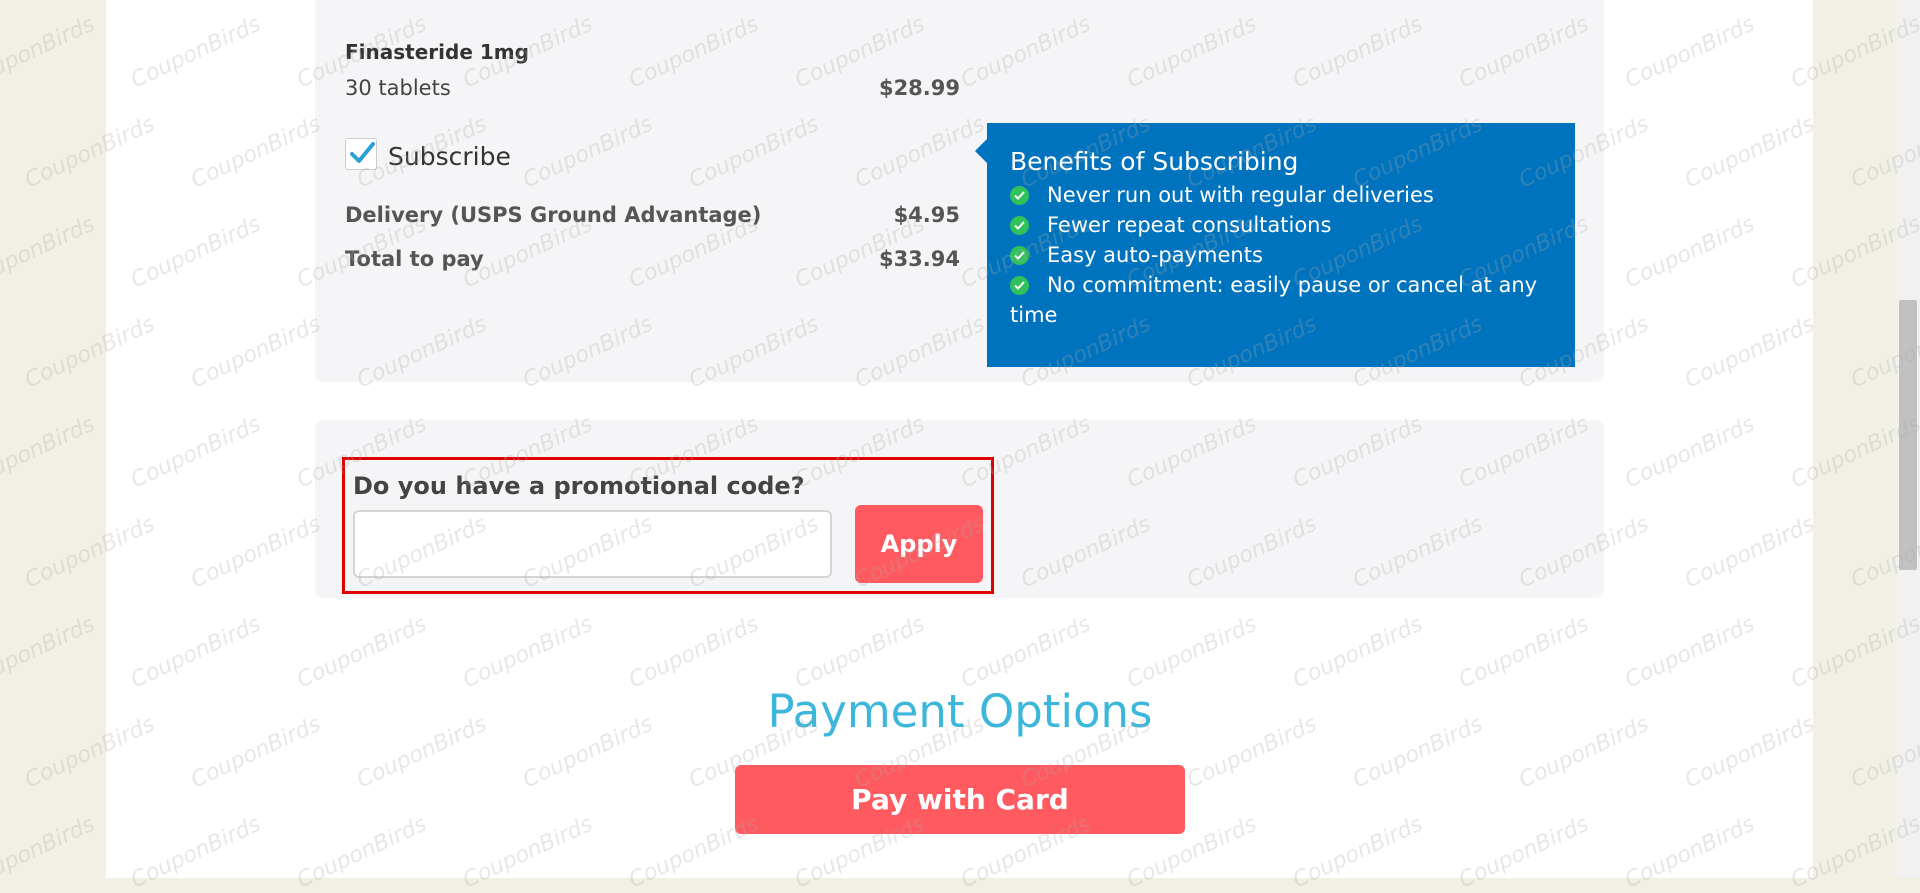 The height and width of the screenshot is (893, 1920). I want to click on subscribe-checkbox, so click(361, 154).